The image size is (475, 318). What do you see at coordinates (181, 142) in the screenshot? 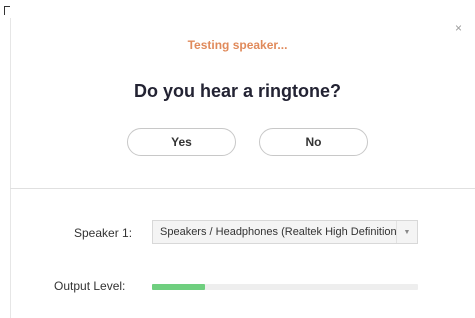
I see `yes-button: Yes` at bounding box center [181, 142].